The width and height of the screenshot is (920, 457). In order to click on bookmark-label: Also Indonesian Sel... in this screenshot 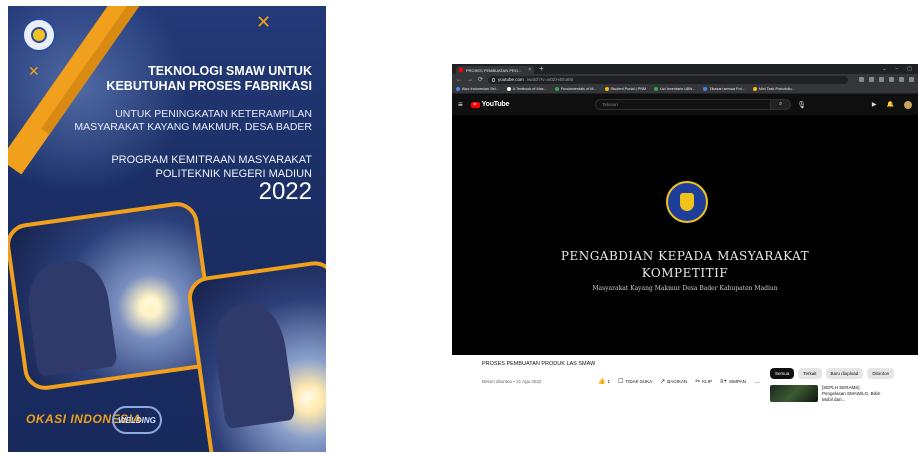, I will do `click(480, 89)`.